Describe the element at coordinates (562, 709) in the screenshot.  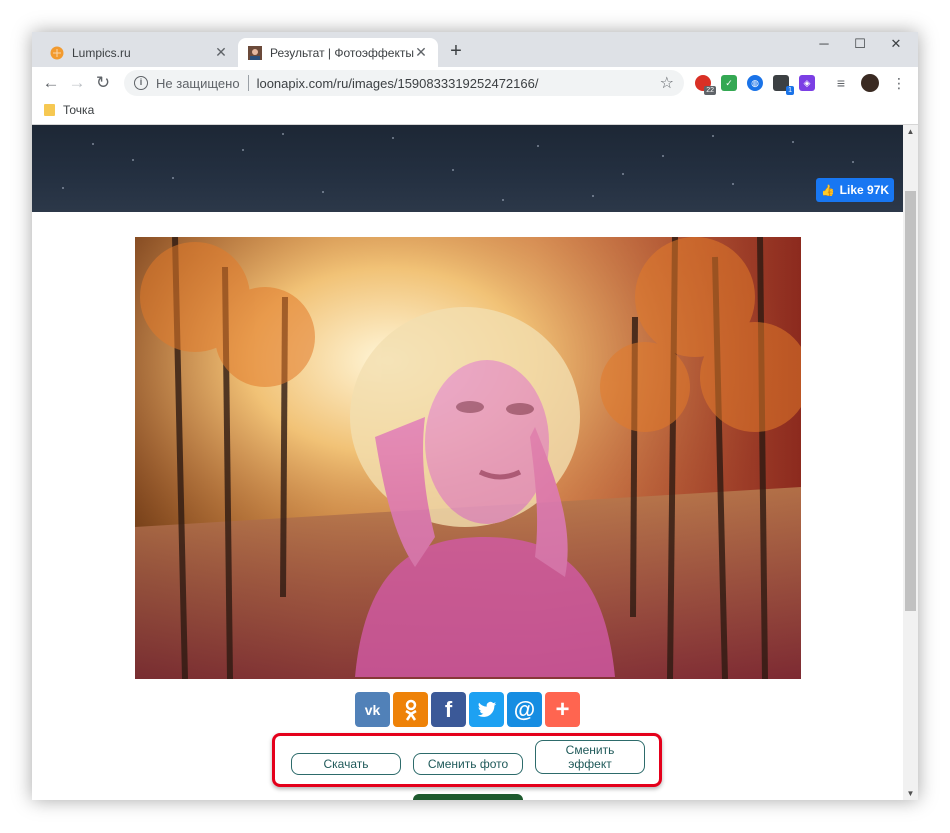
I see `share-more-button: +` at that location.